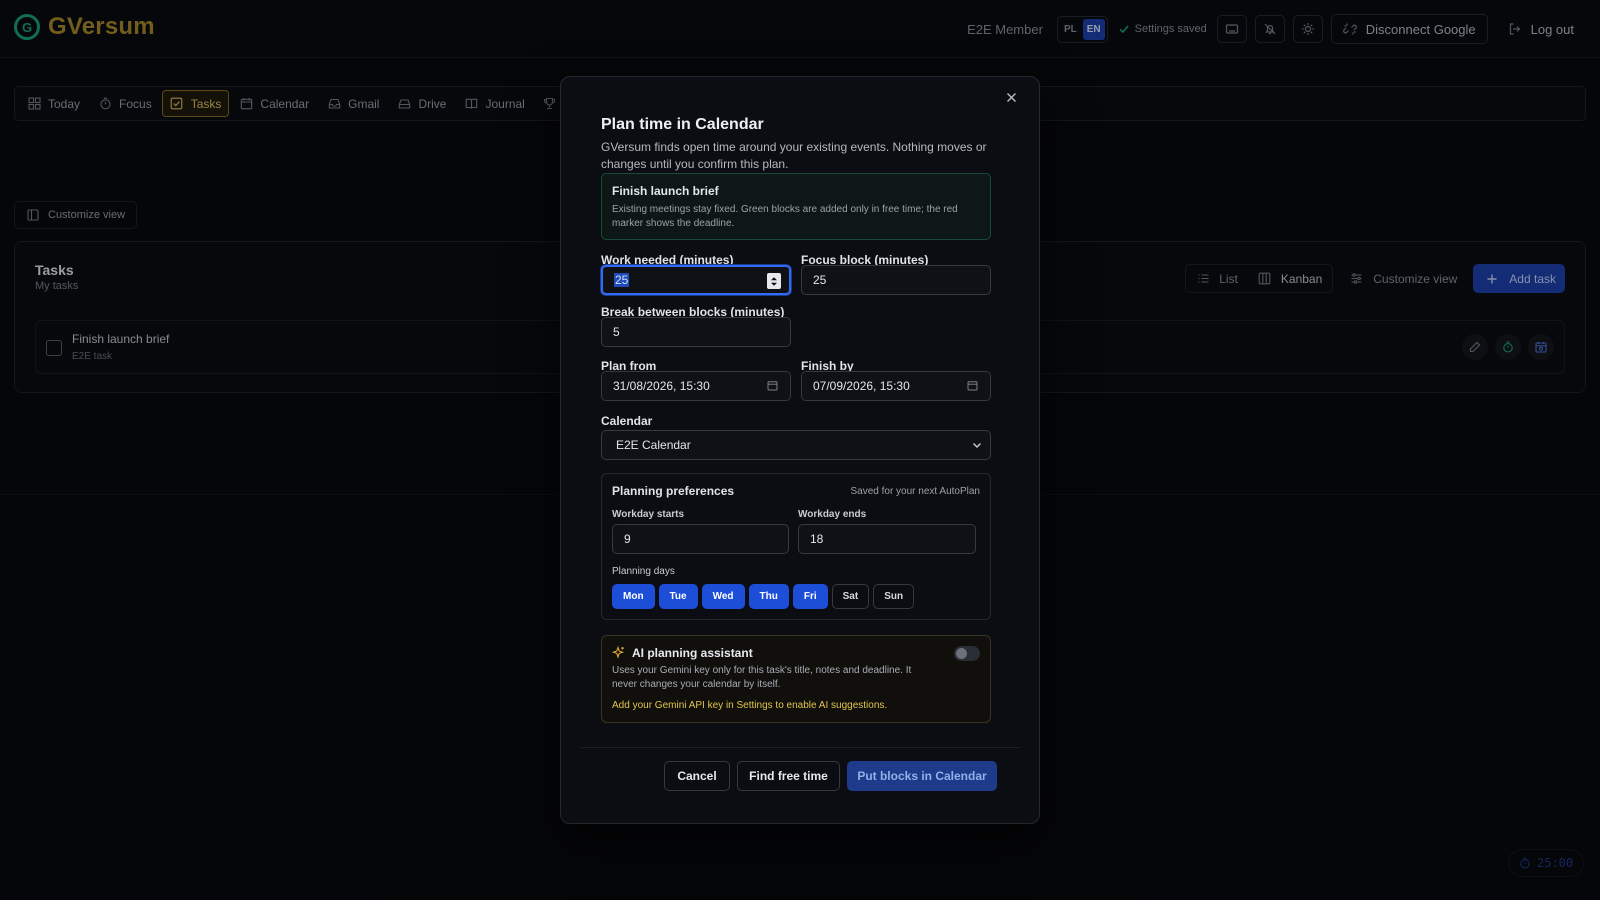 The image size is (1600, 900). What do you see at coordinates (653, 445) in the screenshot?
I see `calendar-select-value: E2E Calendar` at bounding box center [653, 445].